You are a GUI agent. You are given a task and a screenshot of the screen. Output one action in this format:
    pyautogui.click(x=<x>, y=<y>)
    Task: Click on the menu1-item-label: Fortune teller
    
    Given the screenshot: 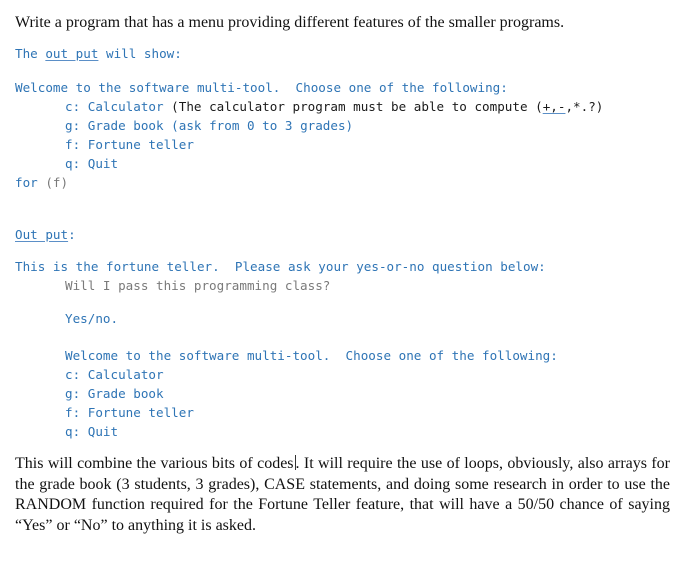 What is the action you would take?
    pyautogui.click(x=140, y=144)
    